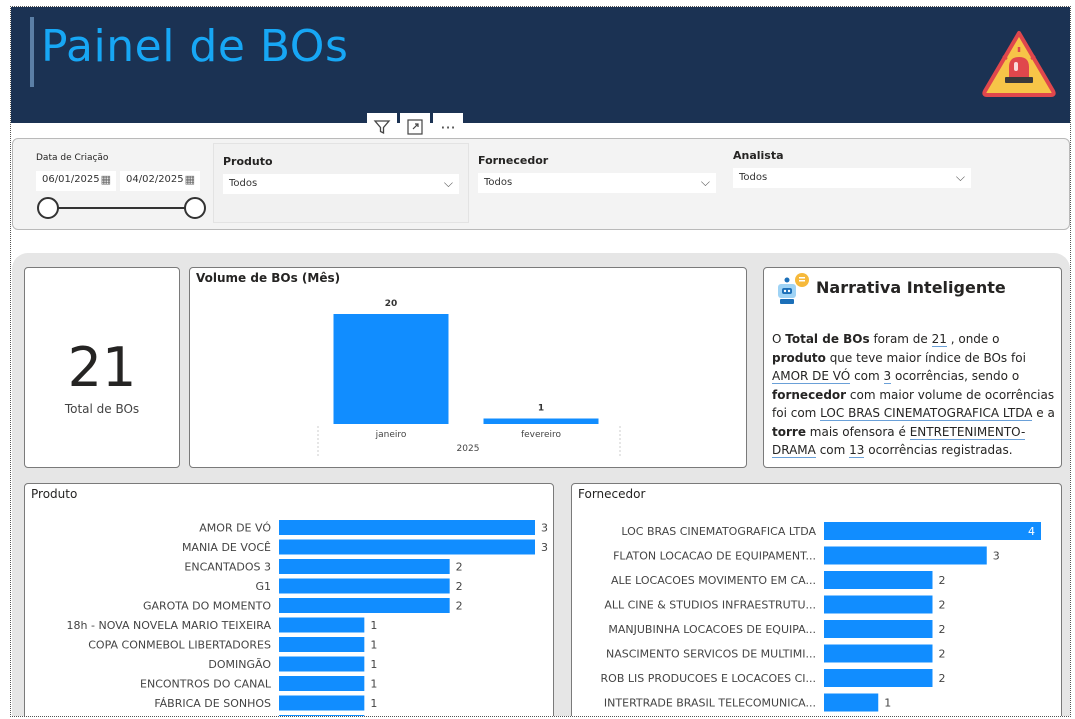  Describe the element at coordinates (71, 179) in the screenshot. I see `date-start-value: 06/01/2025` at that location.